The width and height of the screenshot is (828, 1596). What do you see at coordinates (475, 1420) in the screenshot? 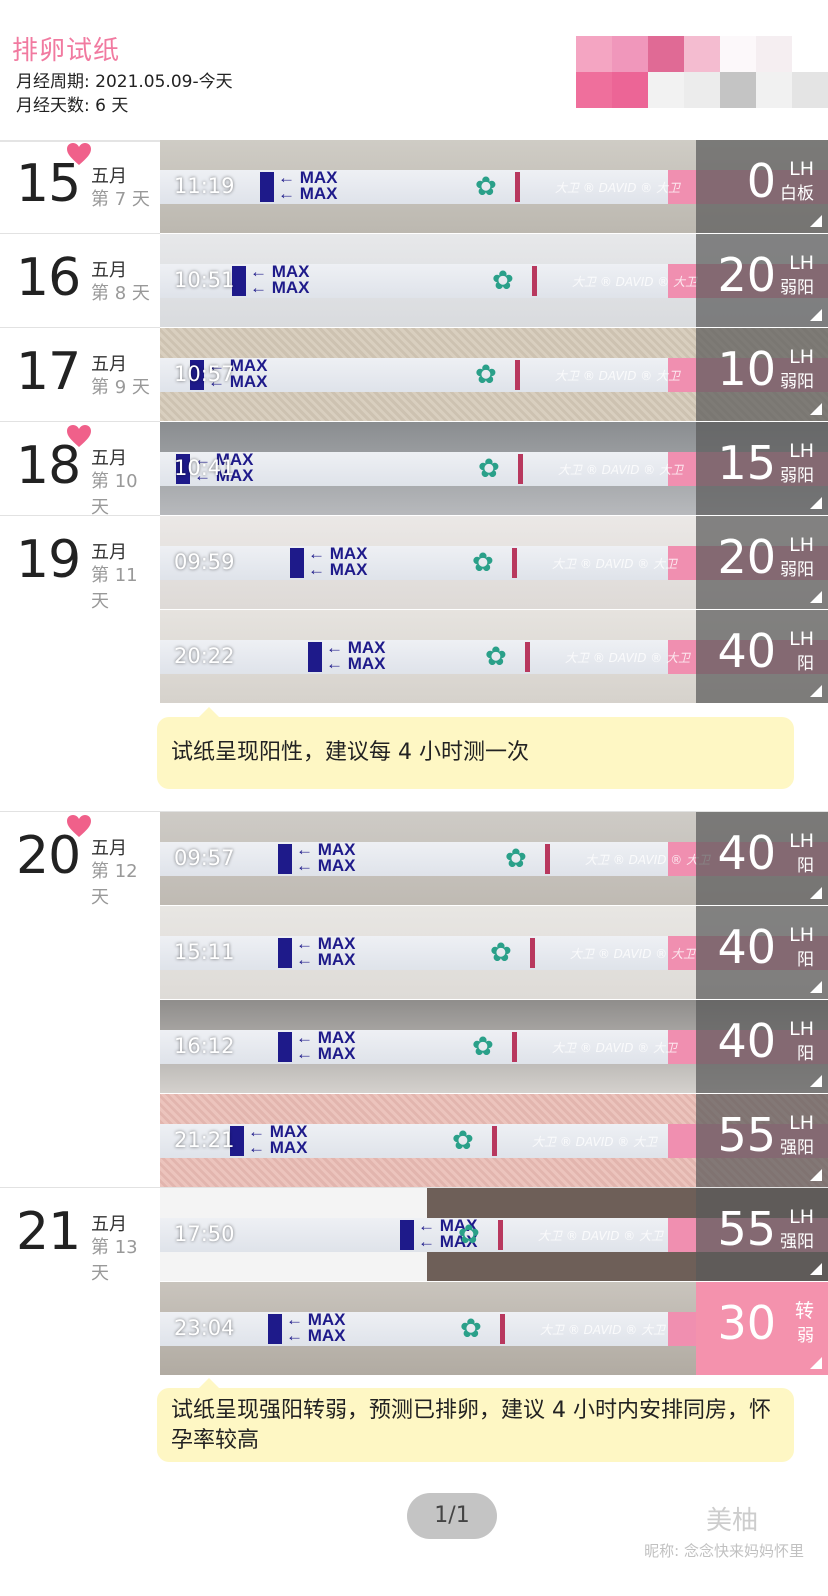
I see `tip-bubble-ovulated: 试纸呈现强阳转弱，预测已排卵，建议 4 小时内安排同房，怀孕率较高` at bounding box center [475, 1420].